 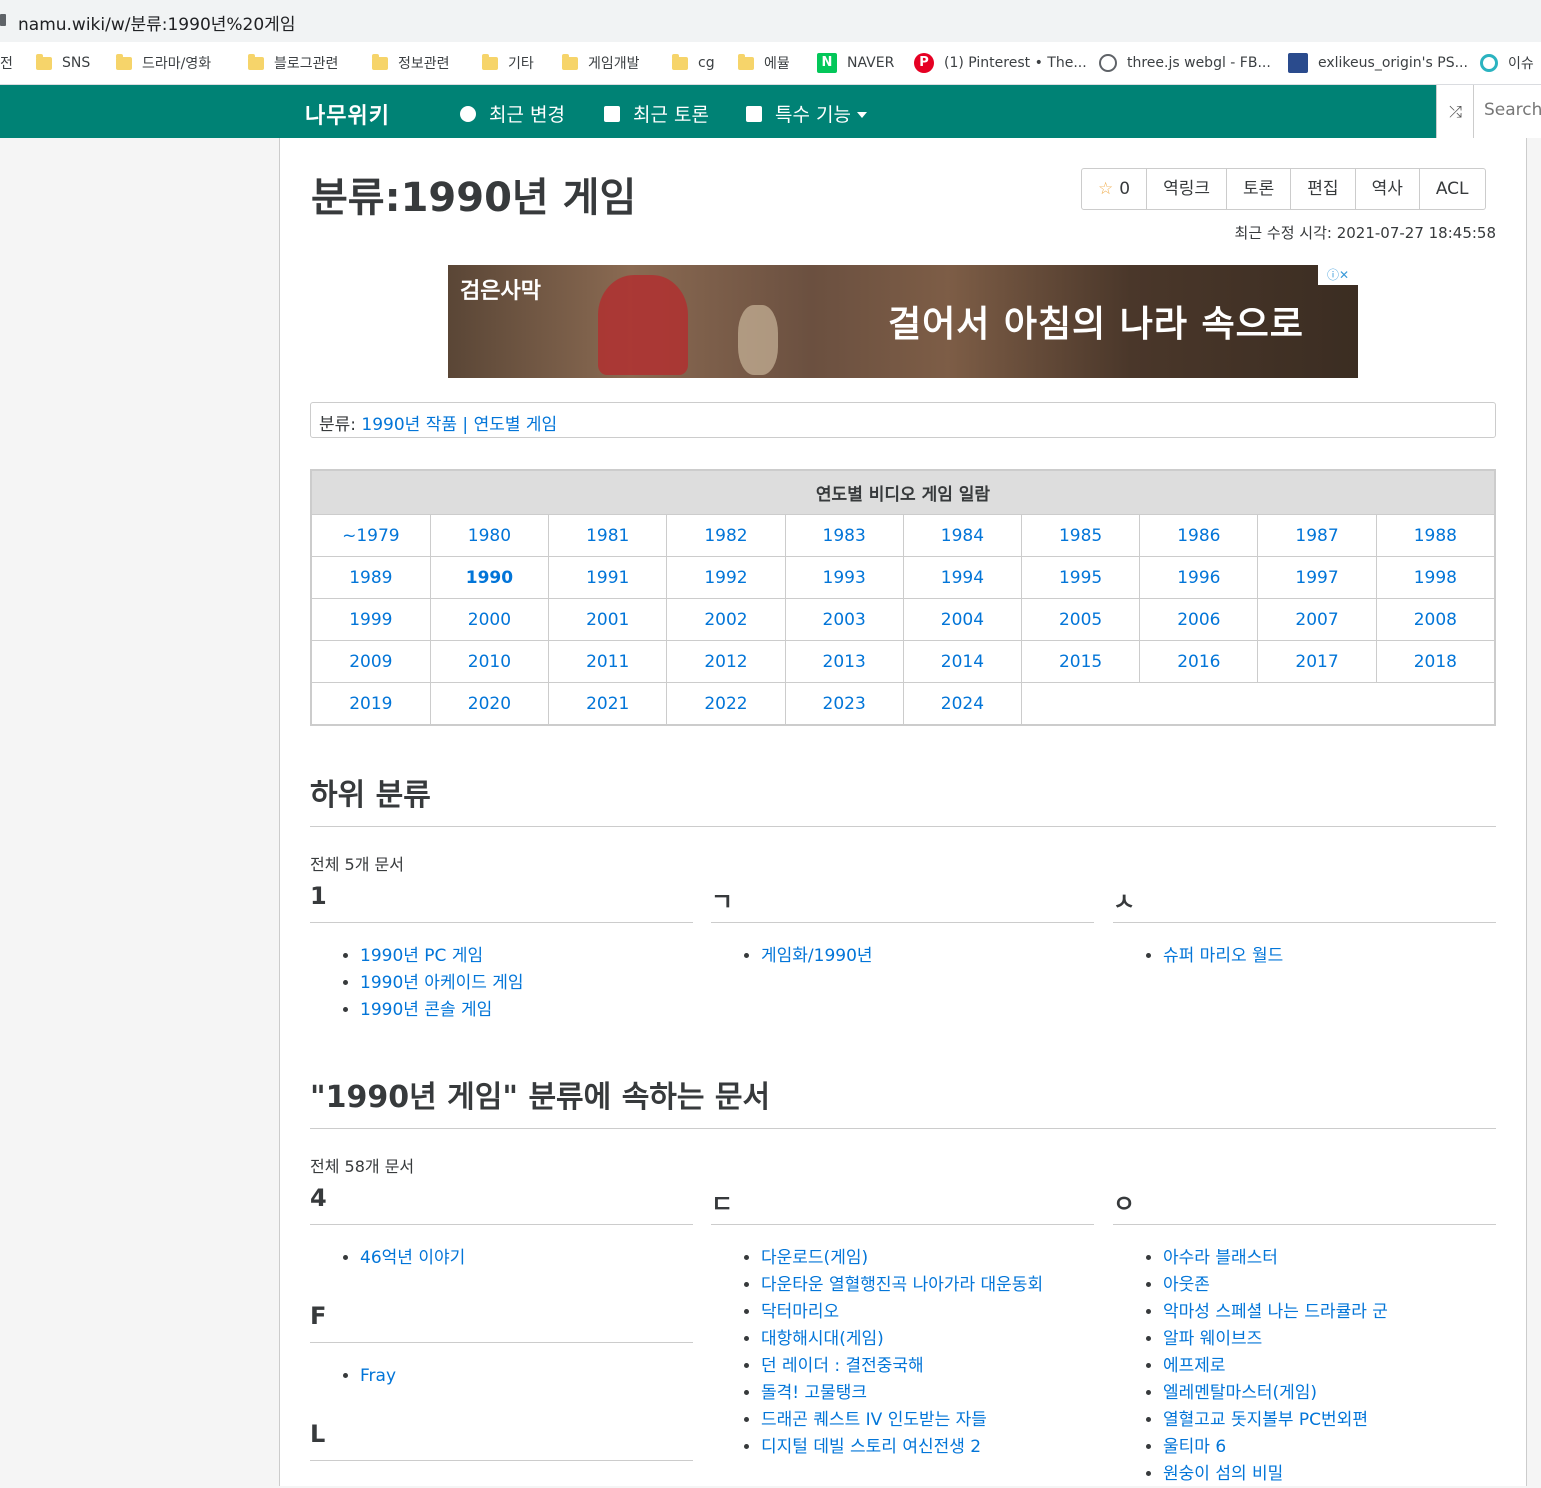 What do you see at coordinates (1316, 578) in the screenshot?
I see `year-link: 1997` at bounding box center [1316, 578].